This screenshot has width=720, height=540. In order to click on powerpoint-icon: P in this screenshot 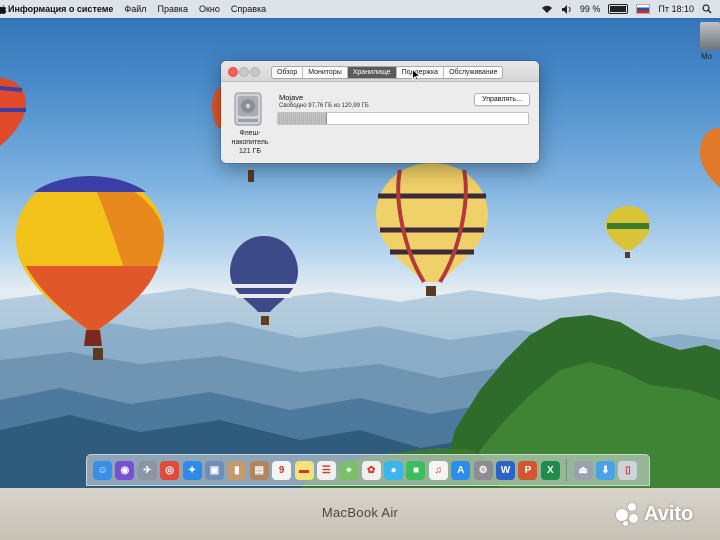, I will do `click(528, 470)`.